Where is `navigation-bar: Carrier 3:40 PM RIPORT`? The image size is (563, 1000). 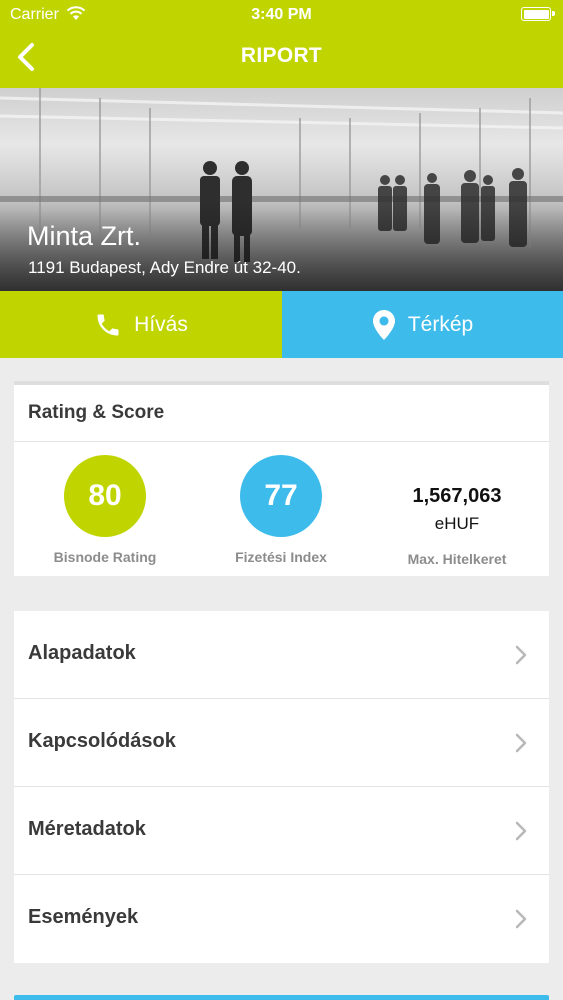 navigation-bar: Carrier 3:40 PM RIPORT is located at coordinates (281, 44).